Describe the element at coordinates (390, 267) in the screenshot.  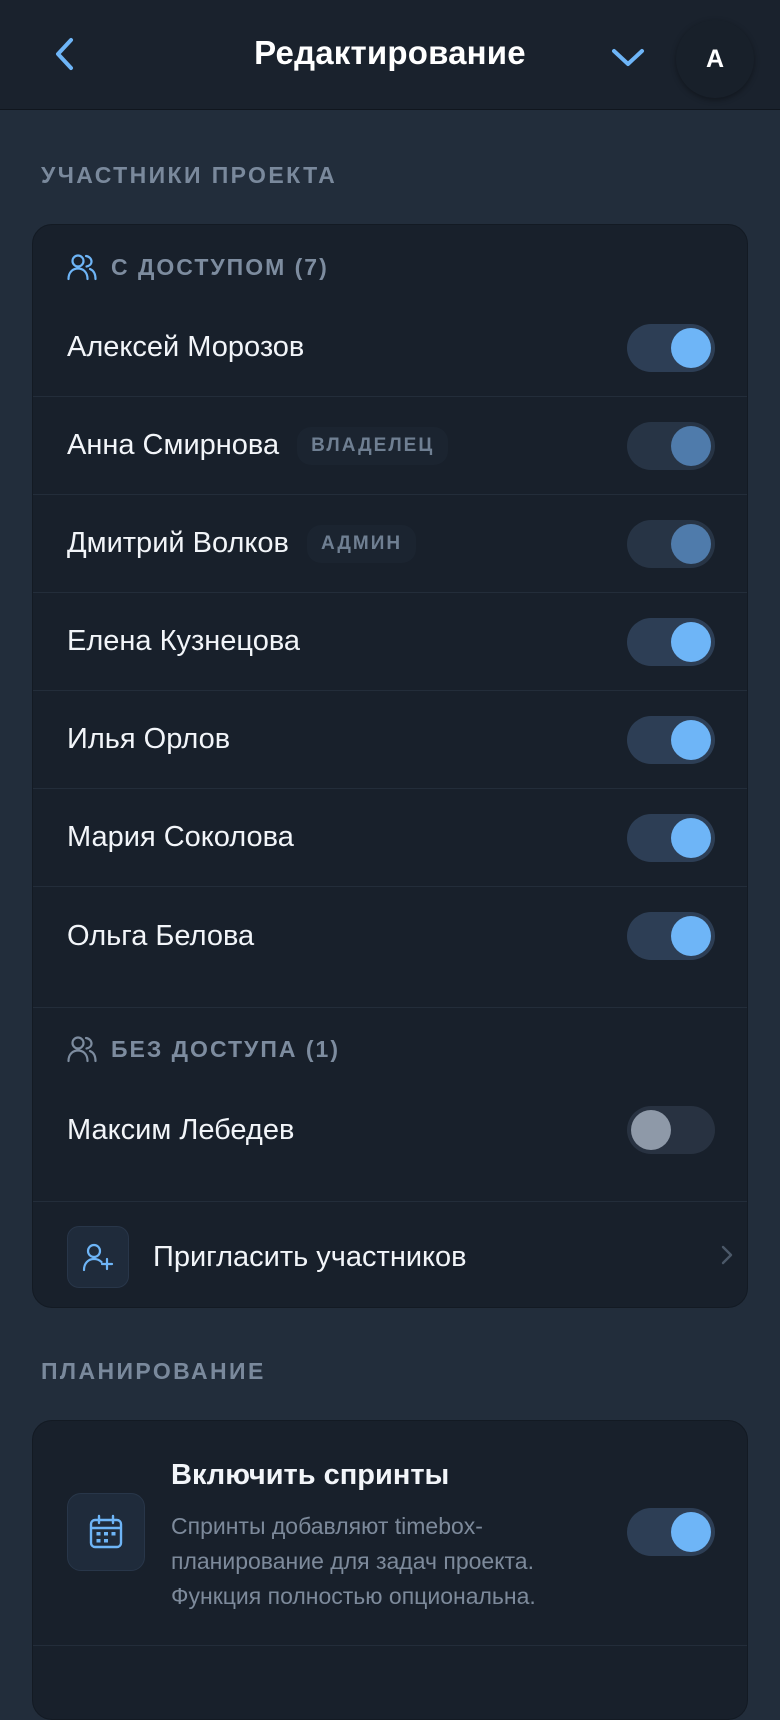
I see `group-header-with-access: С ДОСТУПОМ (7)` at that location.